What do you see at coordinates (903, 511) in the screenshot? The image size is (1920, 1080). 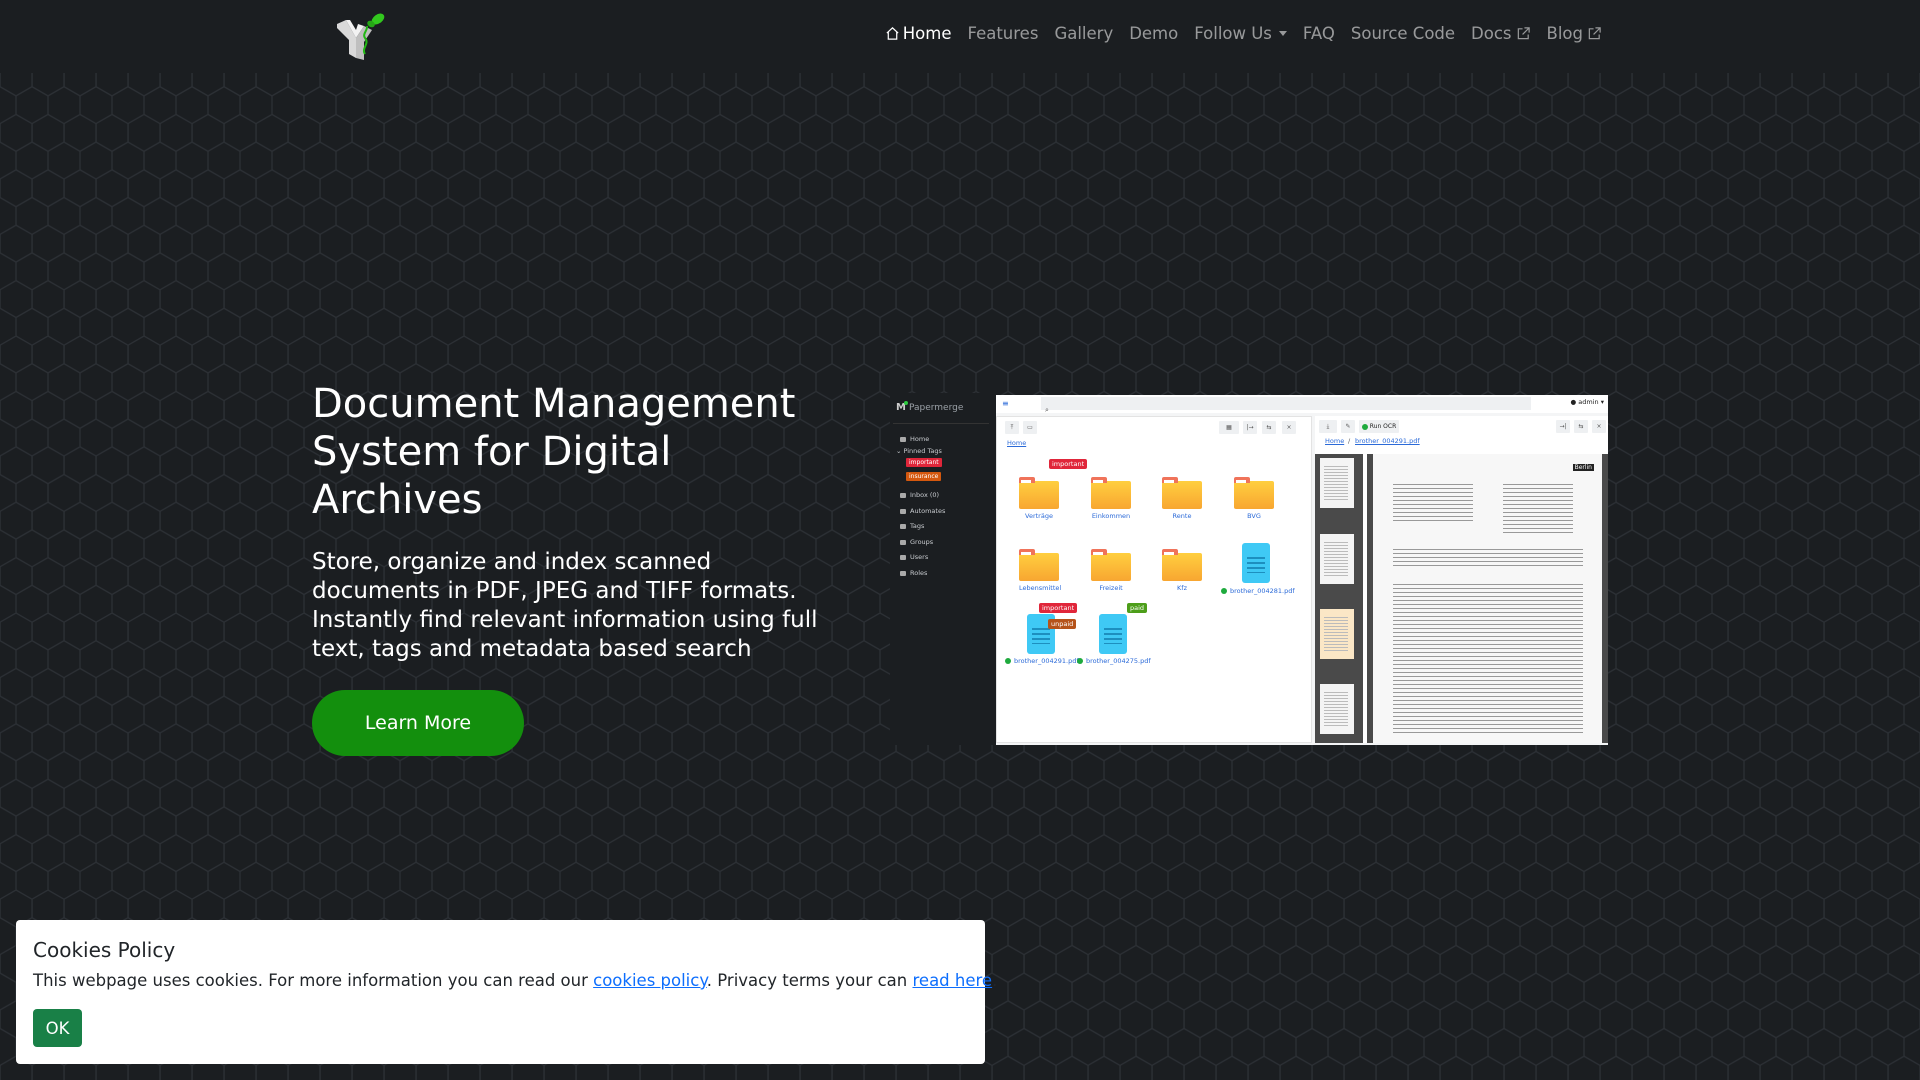 I see `robot-icon` at bounding box center [903, 511].